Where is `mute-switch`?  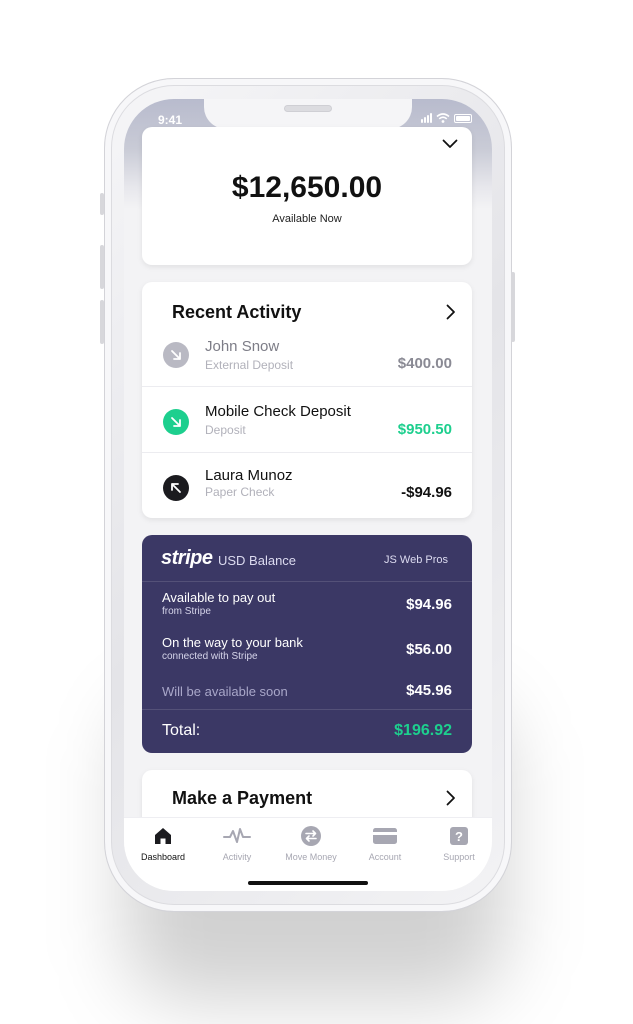
mute-switch is located at coordinates (102, 204).